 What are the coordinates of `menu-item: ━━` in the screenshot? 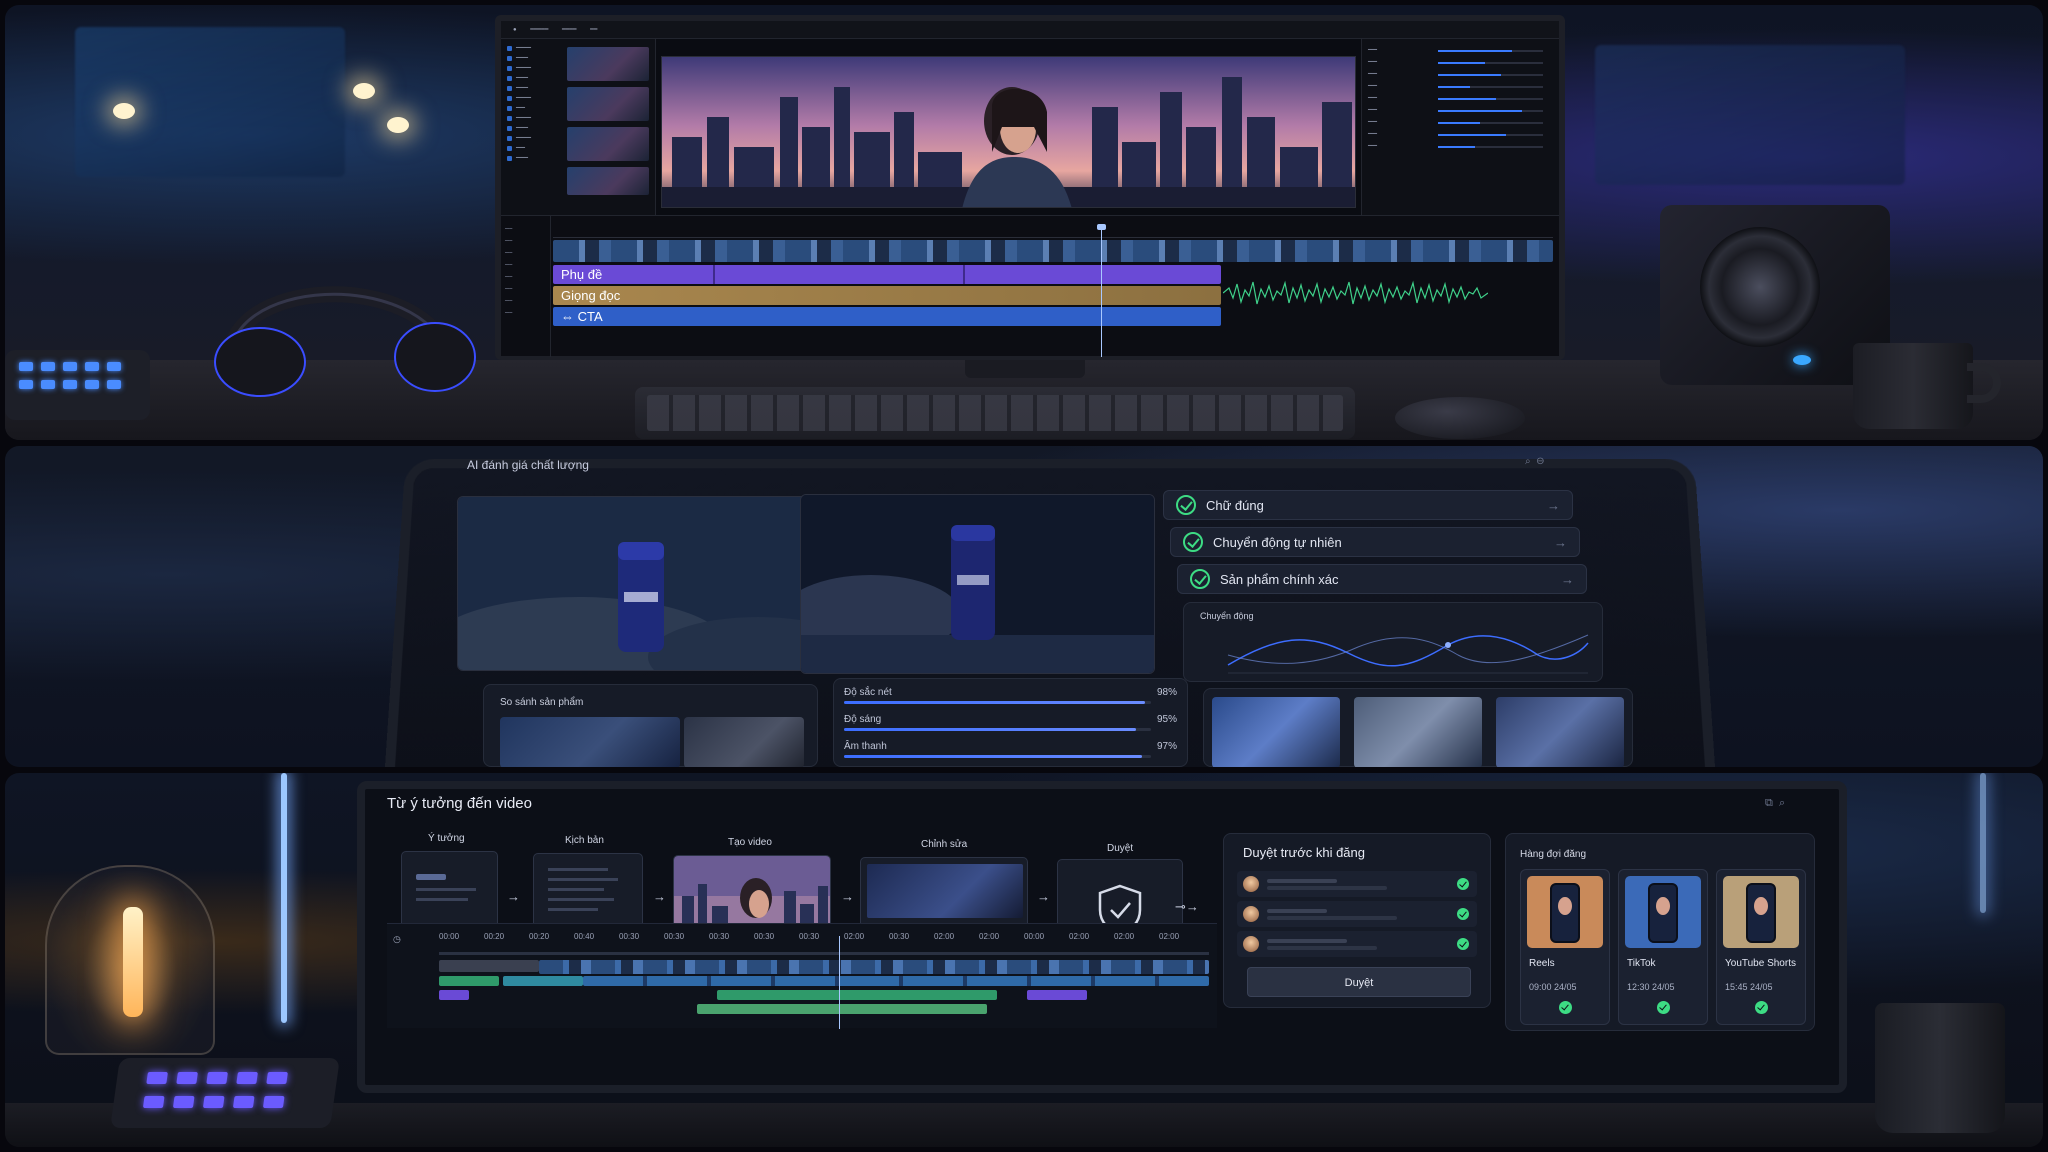 It's located at (593, 30).